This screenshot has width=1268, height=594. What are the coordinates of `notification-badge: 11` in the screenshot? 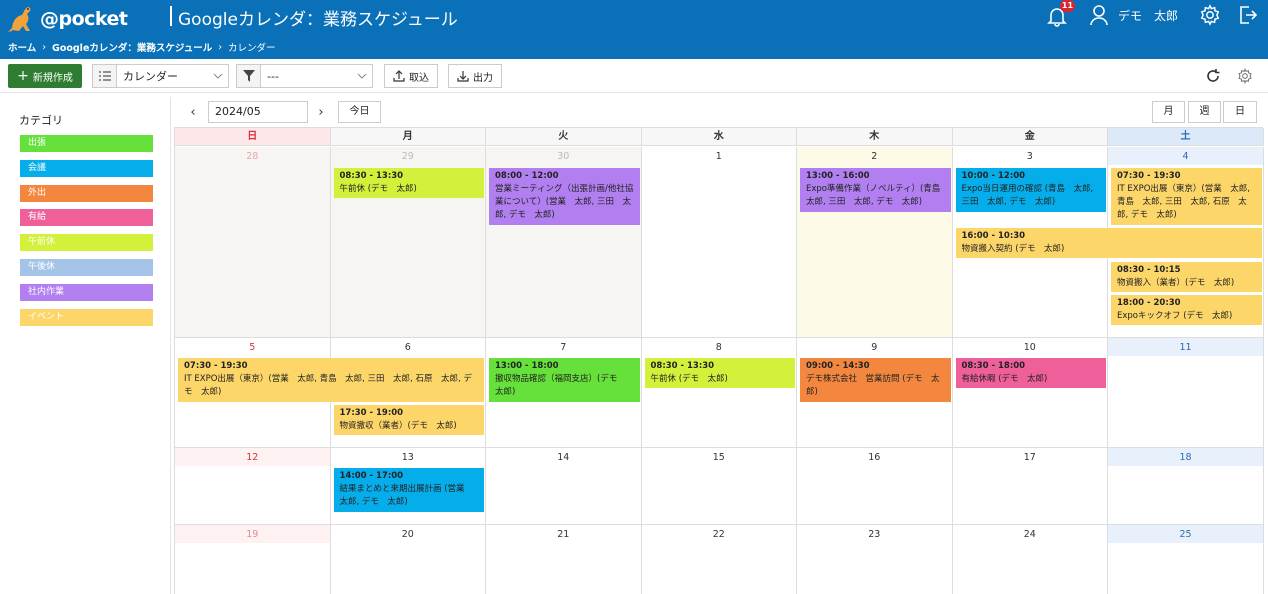 It's located at (1067, 6).